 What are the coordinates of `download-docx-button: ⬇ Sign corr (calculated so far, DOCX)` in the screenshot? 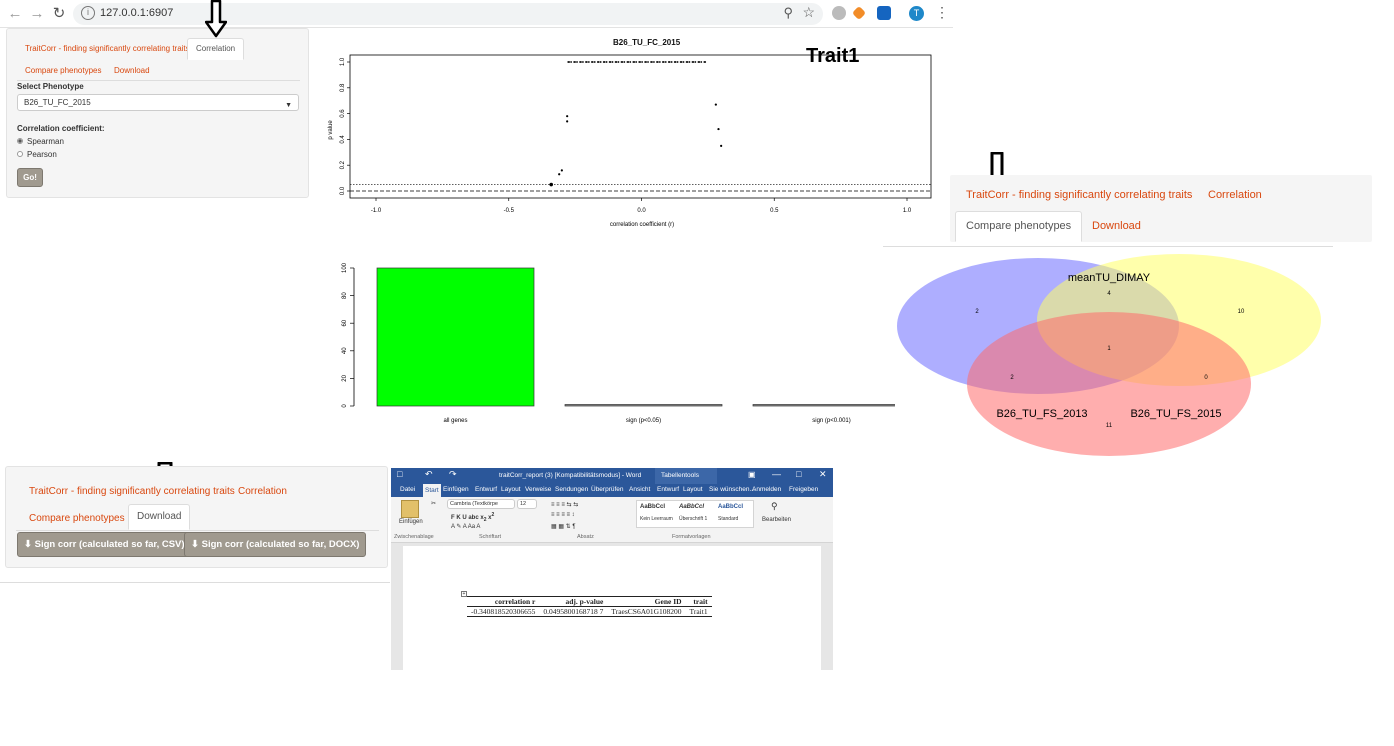 It's located at (275, 544).